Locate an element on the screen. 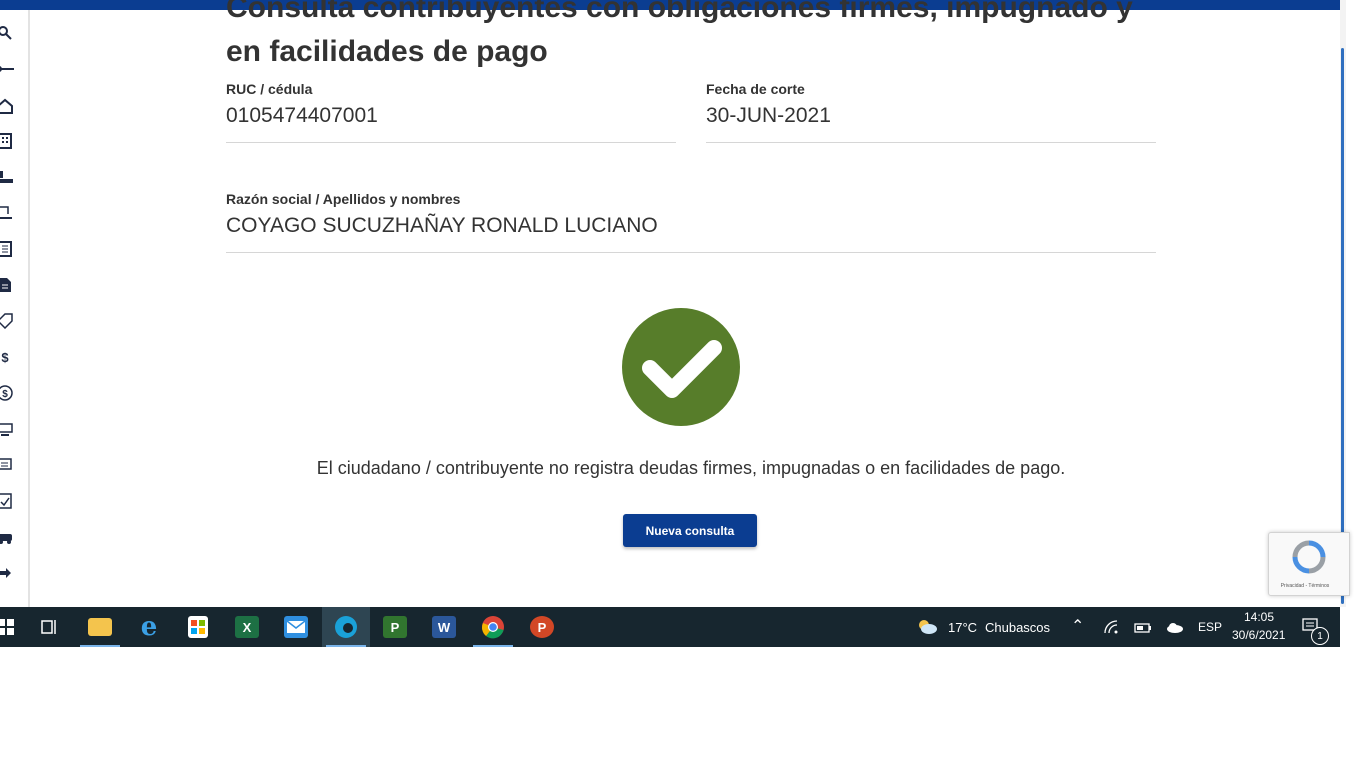 The image size is (1366, 768). recaptcha-badge: Privacidad - Términos is located at coordinates (1309, 564).